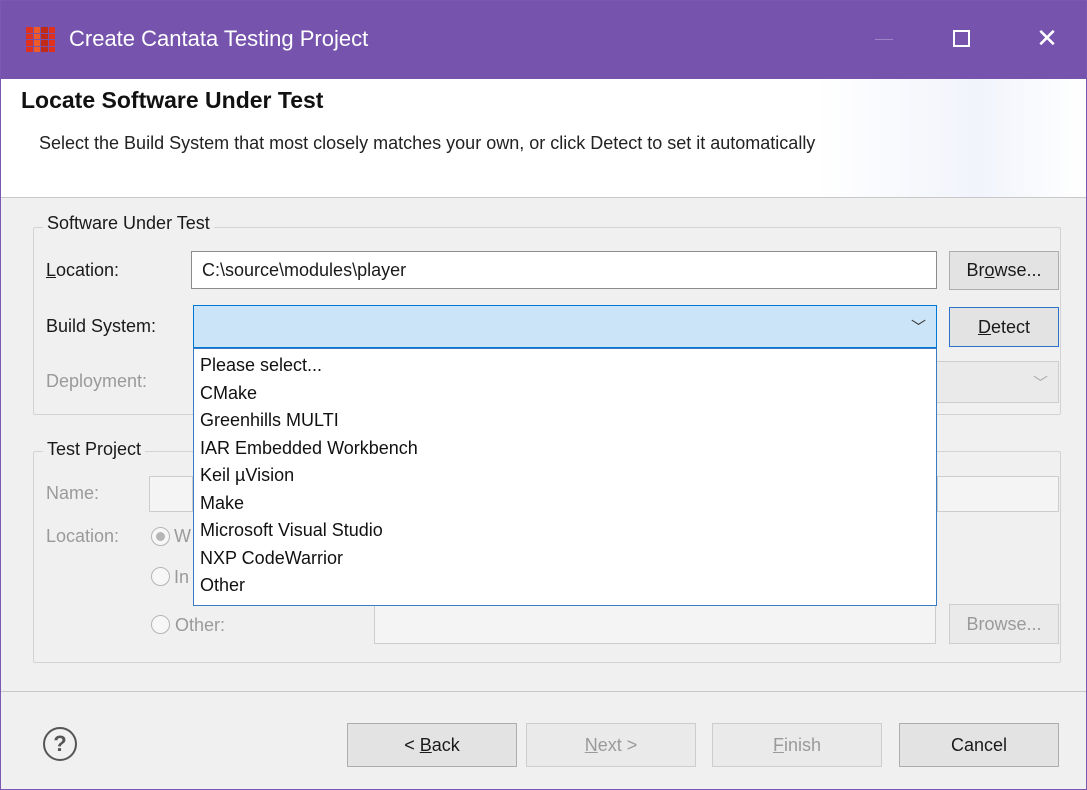 This screenshot has width=1087, height=790. Describe the element at coordinates (611, 745) in the screenshot. I see `next-button: Next >` at that location.